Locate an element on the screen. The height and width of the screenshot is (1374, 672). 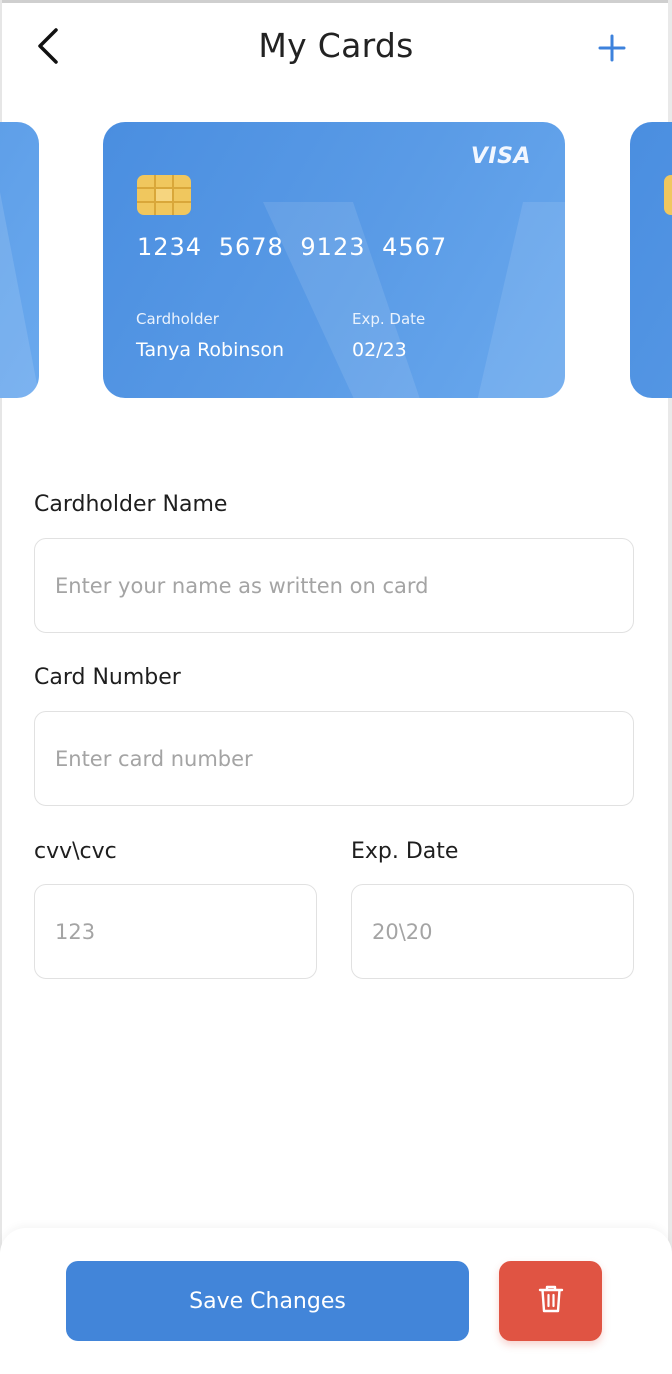
cardholder-label: Cardholder is located at coordinates (177, 319).